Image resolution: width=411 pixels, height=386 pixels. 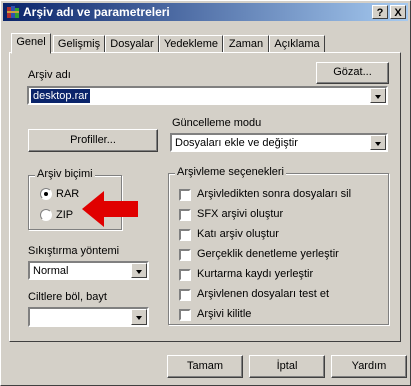 What do you see at coordinates (263, 294) in the screenshot?
I see `option-test-label: Arşivlenen dosyaları test et` at bounding box center [263, 294].